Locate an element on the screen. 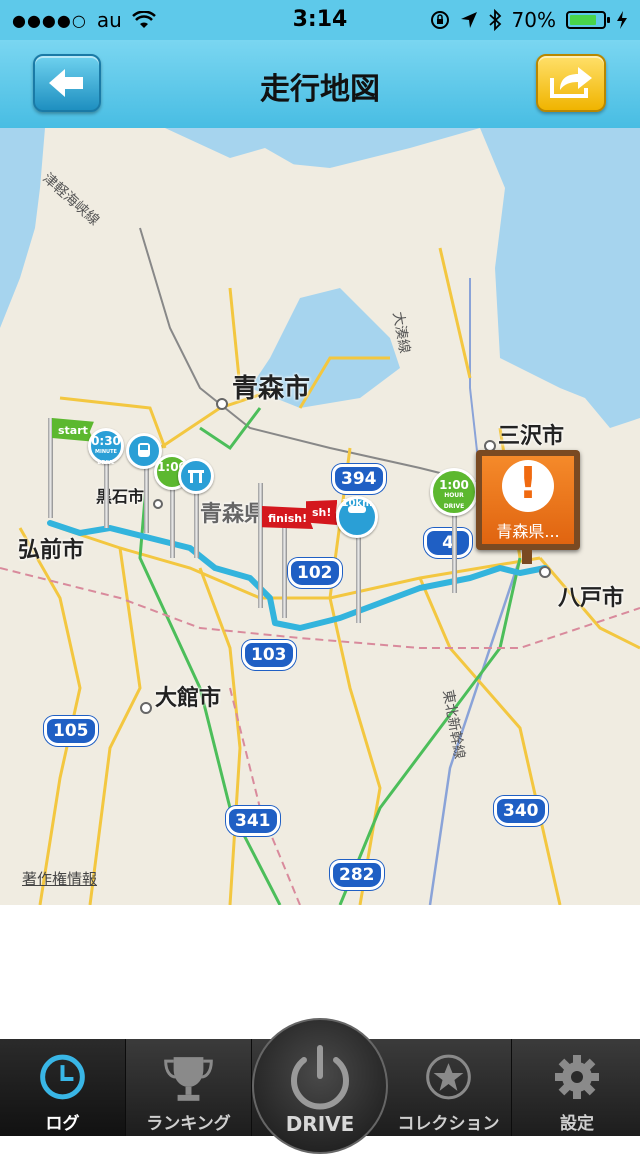 The height and width of the screenshot is (1154, 640). tab-label: ログ is located at coordinates (62, 1124).